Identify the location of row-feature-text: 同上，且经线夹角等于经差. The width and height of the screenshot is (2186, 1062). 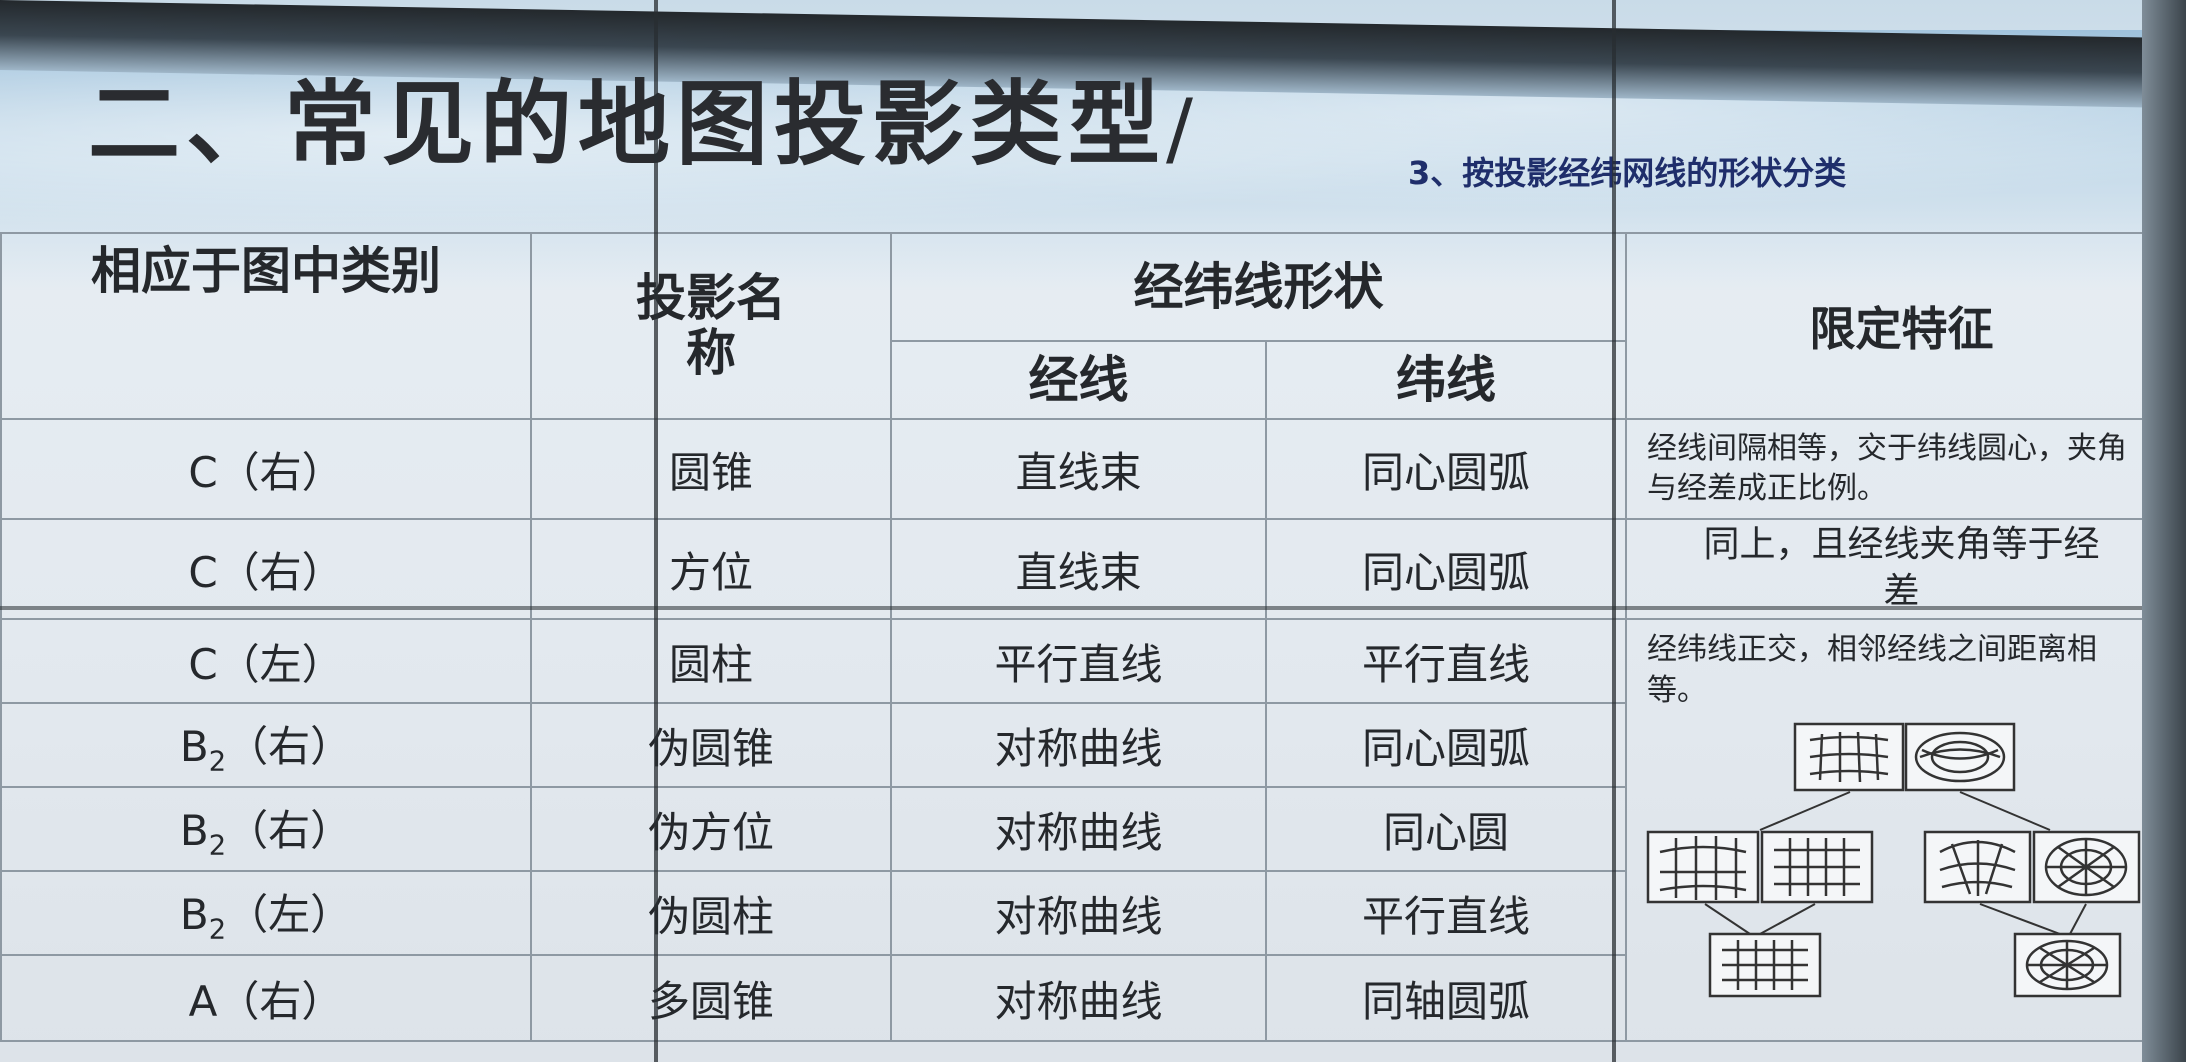
(1901, 568).